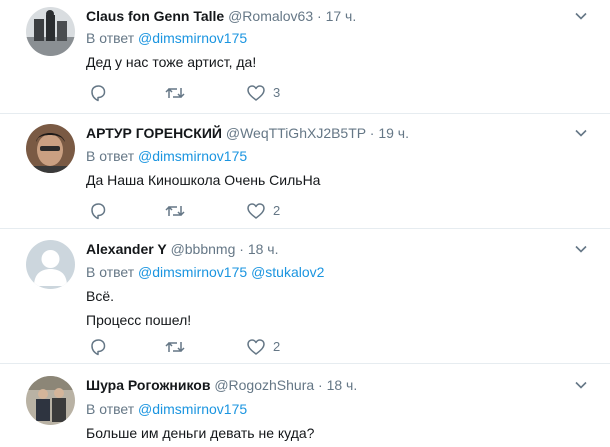  What do you see at coordinates (154, 133) in the screenshot?
I see `author-name: АРТУР ГОРЕНСКИЙ` at bounding box center [154, 133].